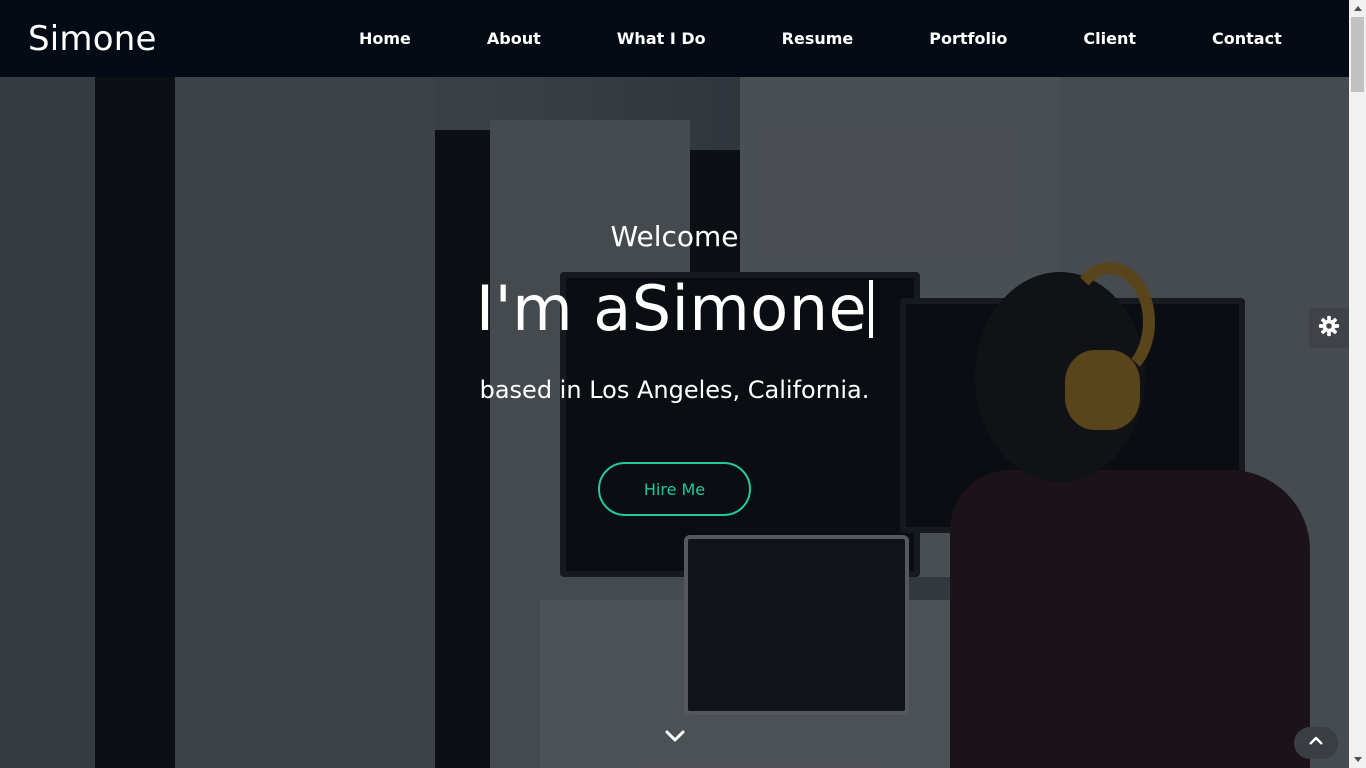 The width and height of the screenshot is (1366, 768). What do you see at coordinates (675, 736) in the screenshot?
I see `chevron-down-icon` at bounding box center [675, 736].